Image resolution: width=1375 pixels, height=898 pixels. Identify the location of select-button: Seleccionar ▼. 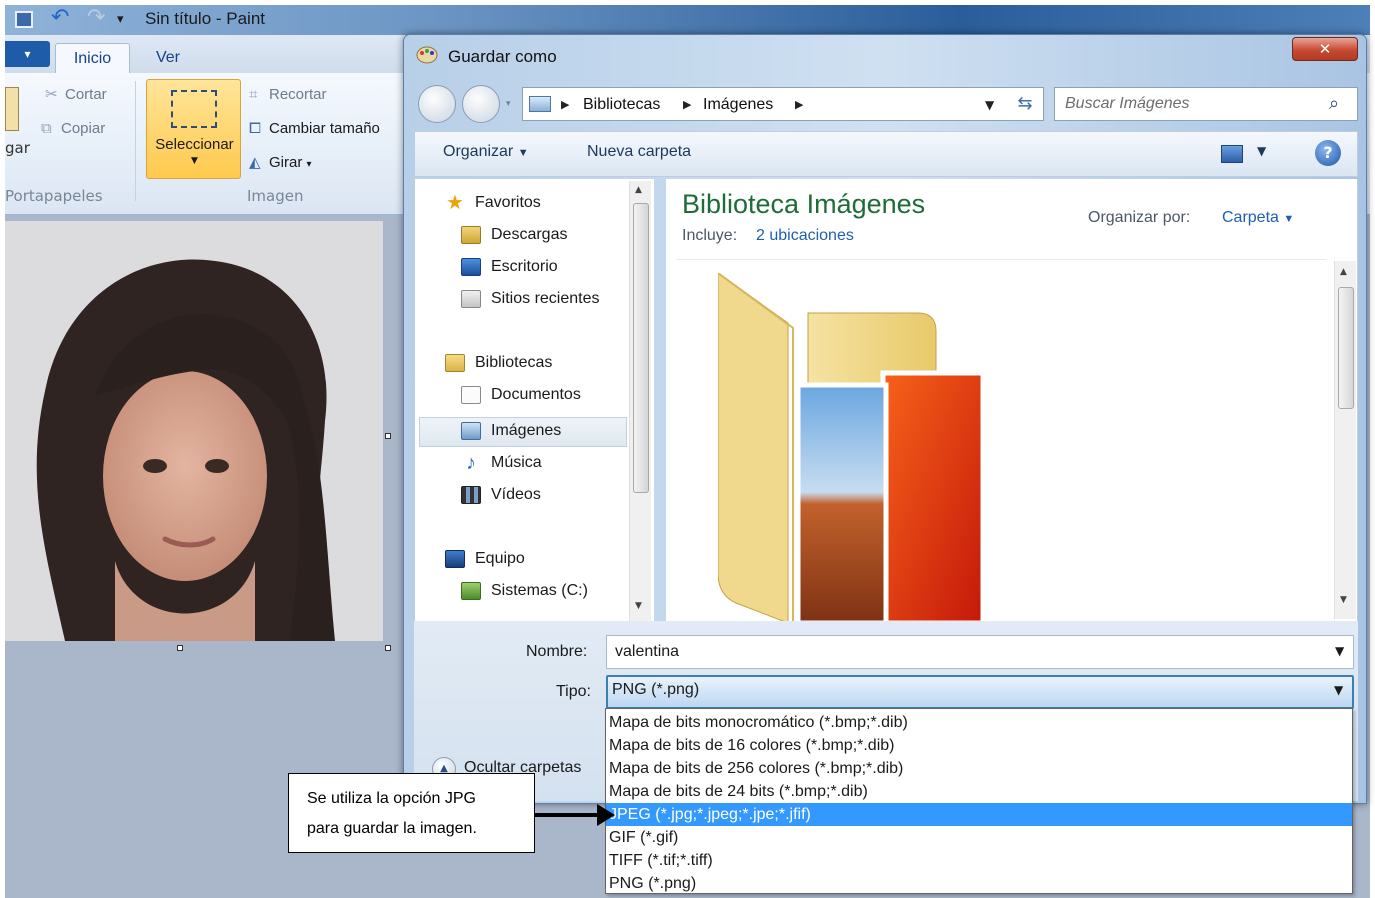
(193, 129).